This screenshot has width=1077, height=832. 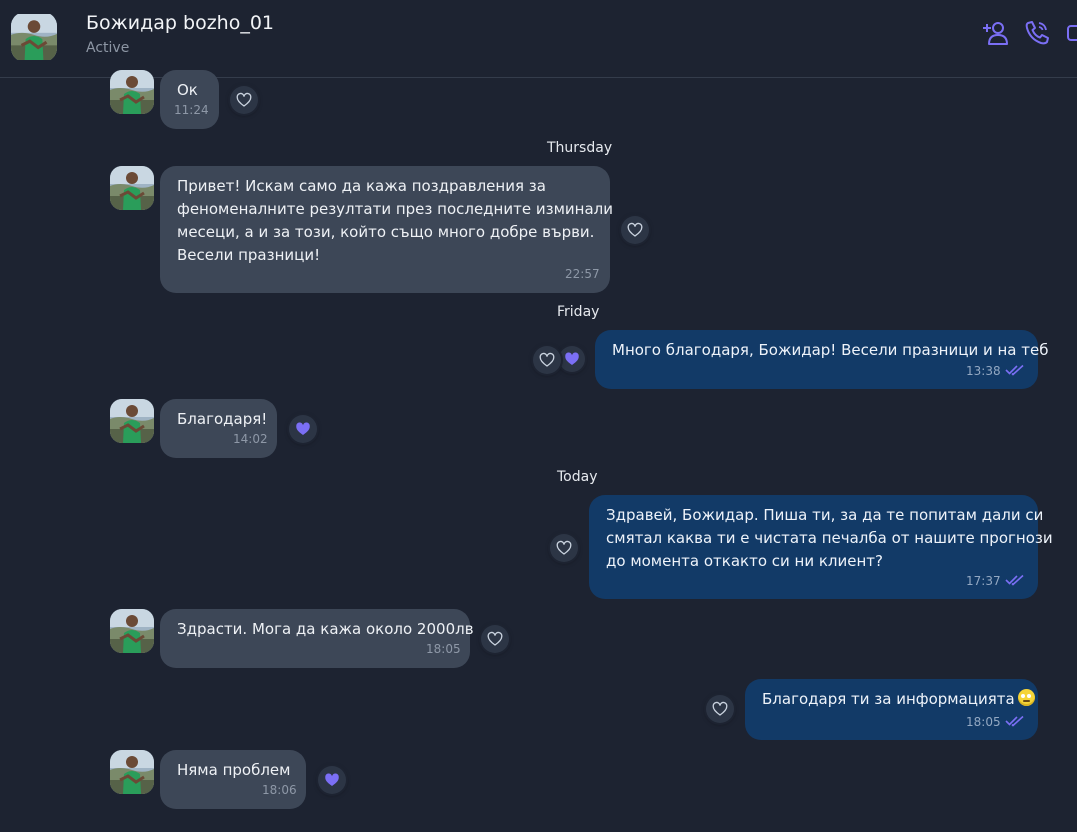 I want to click on message-text: Благодаря ти за информацията, so click(x=888, y=699).